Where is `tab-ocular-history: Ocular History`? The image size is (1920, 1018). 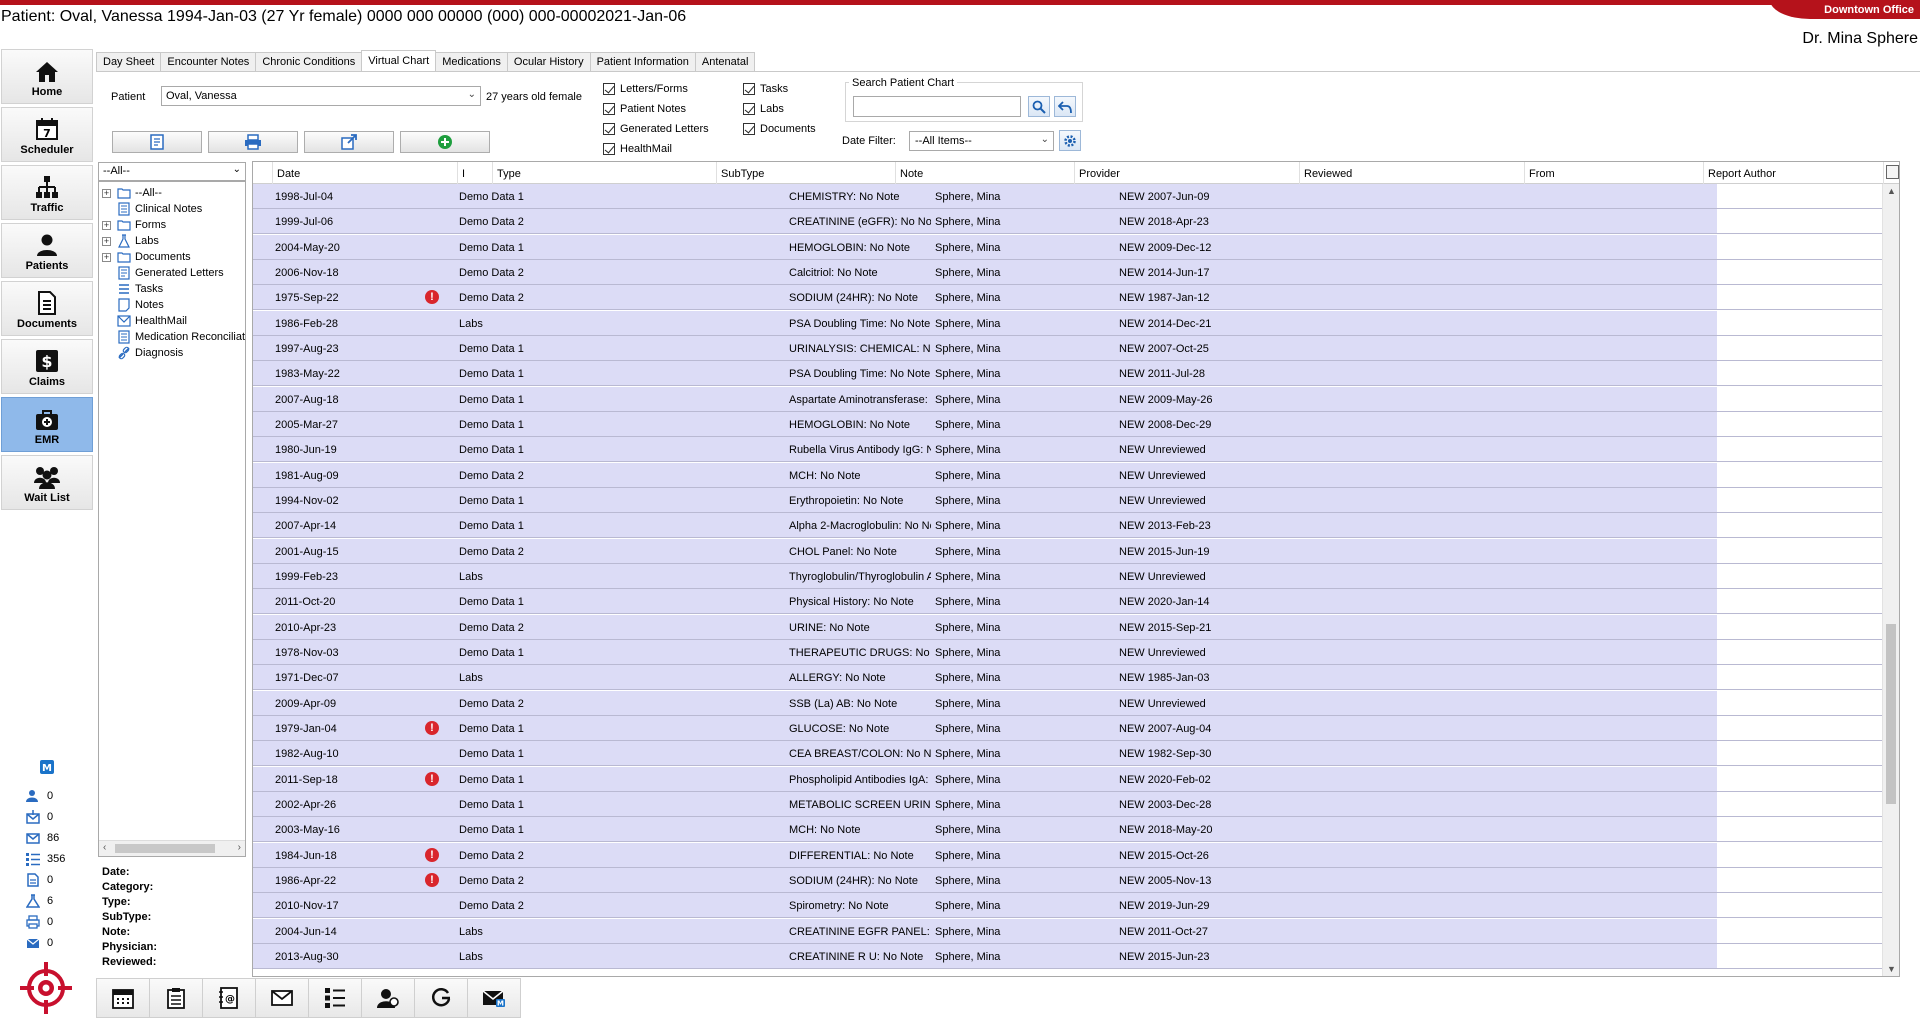
tab-ocular-history: Ocular History is located at coordinates (548, 61).